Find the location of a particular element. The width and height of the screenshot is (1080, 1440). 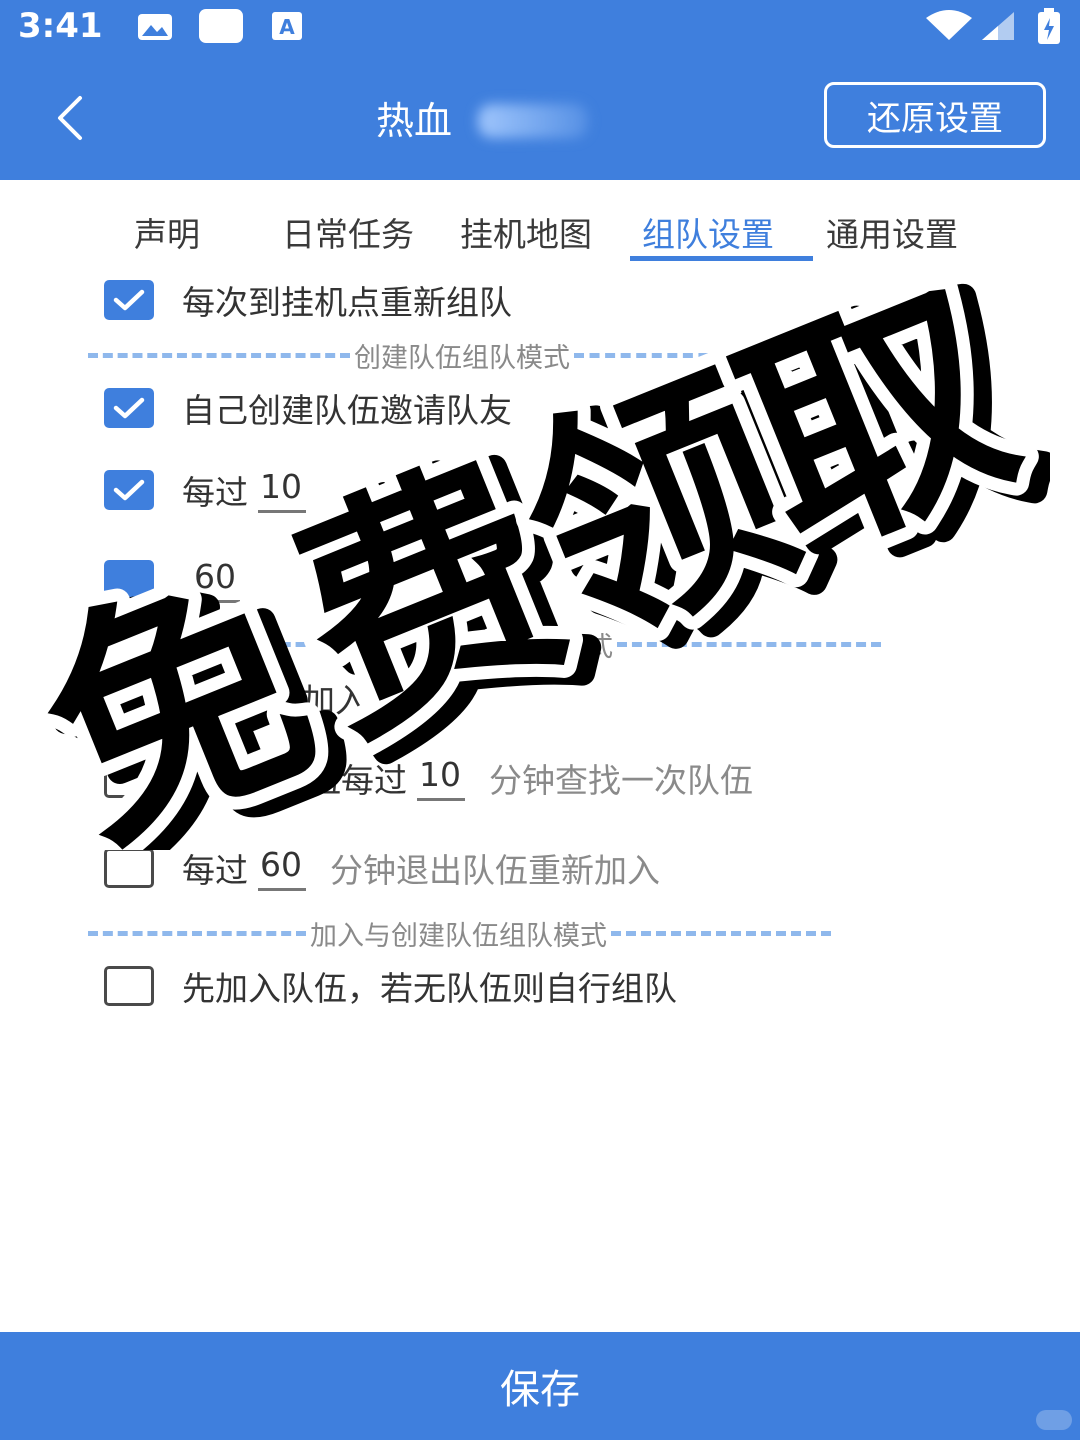

join-team-row: 加入 队伍 is located at coordinates (274, 698).